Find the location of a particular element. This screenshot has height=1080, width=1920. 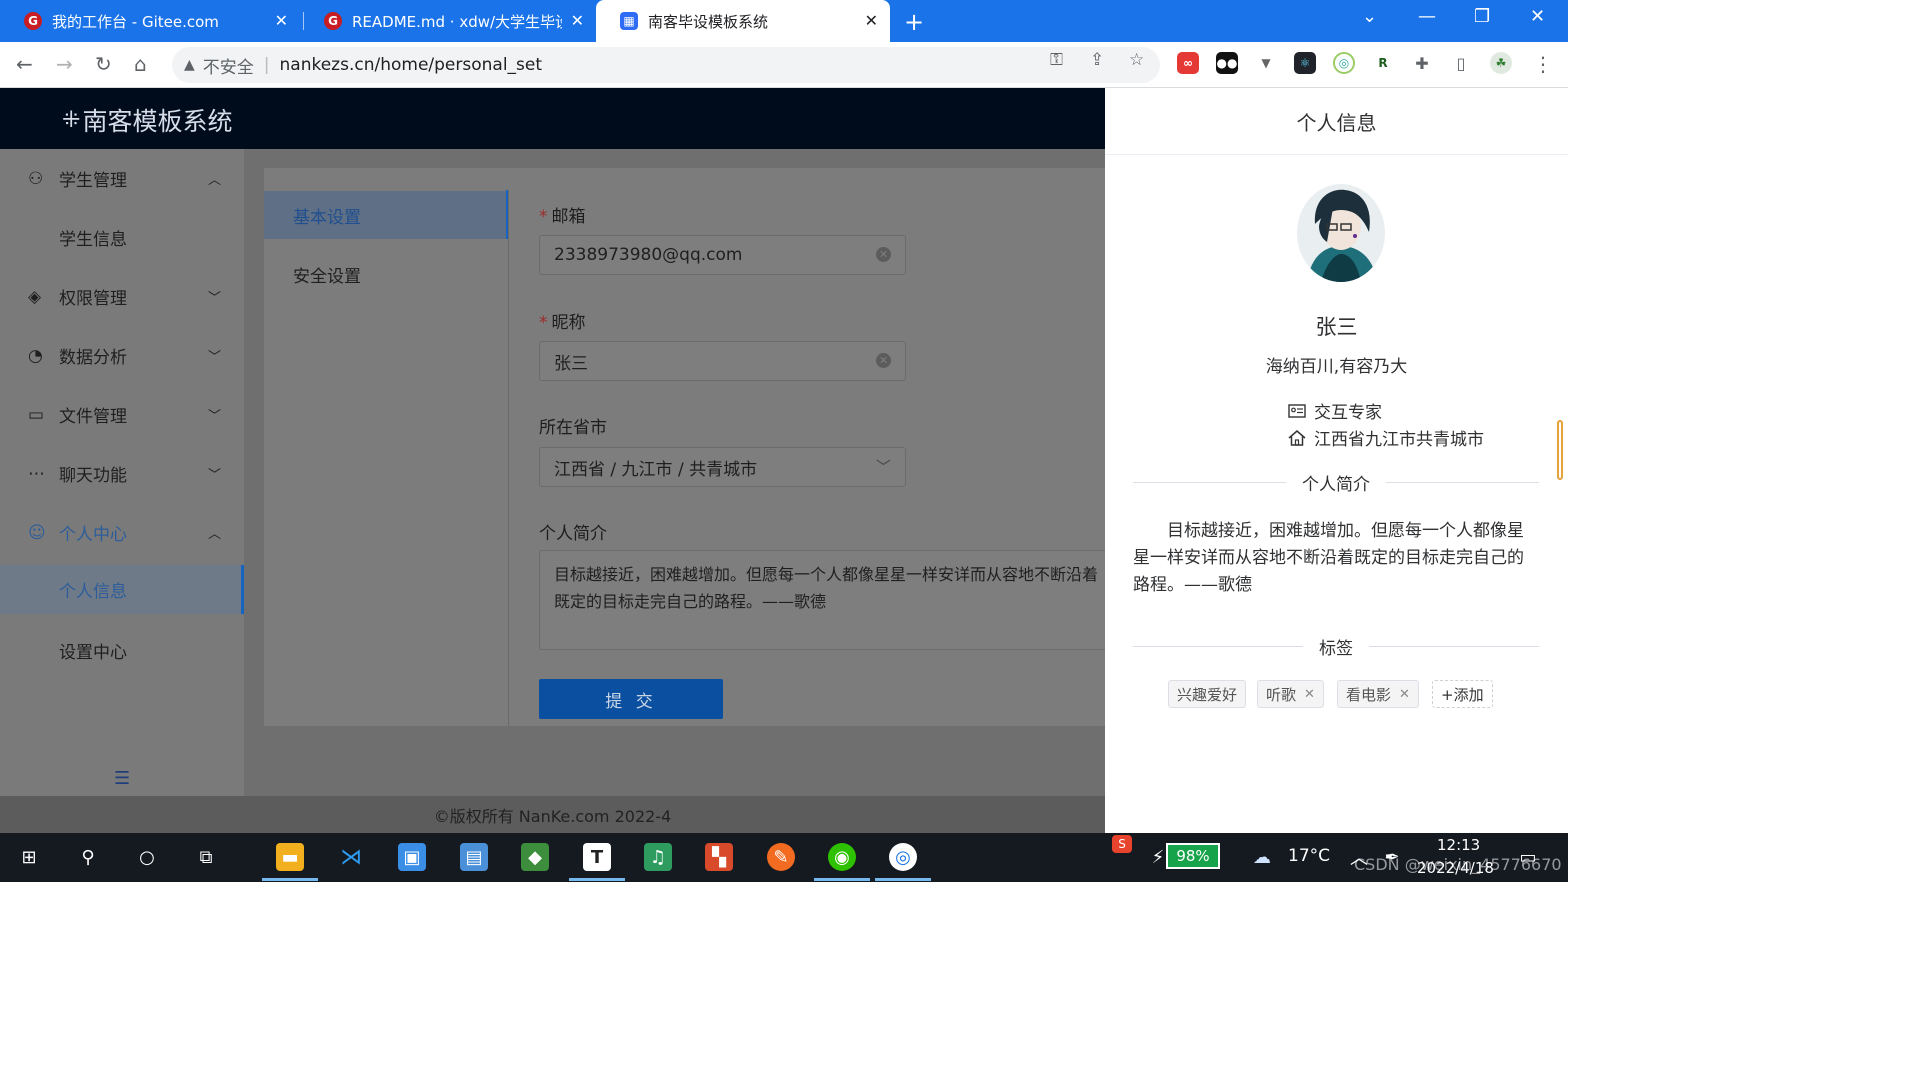

drawer-scrollbar is located at coordinates (1560, 450).